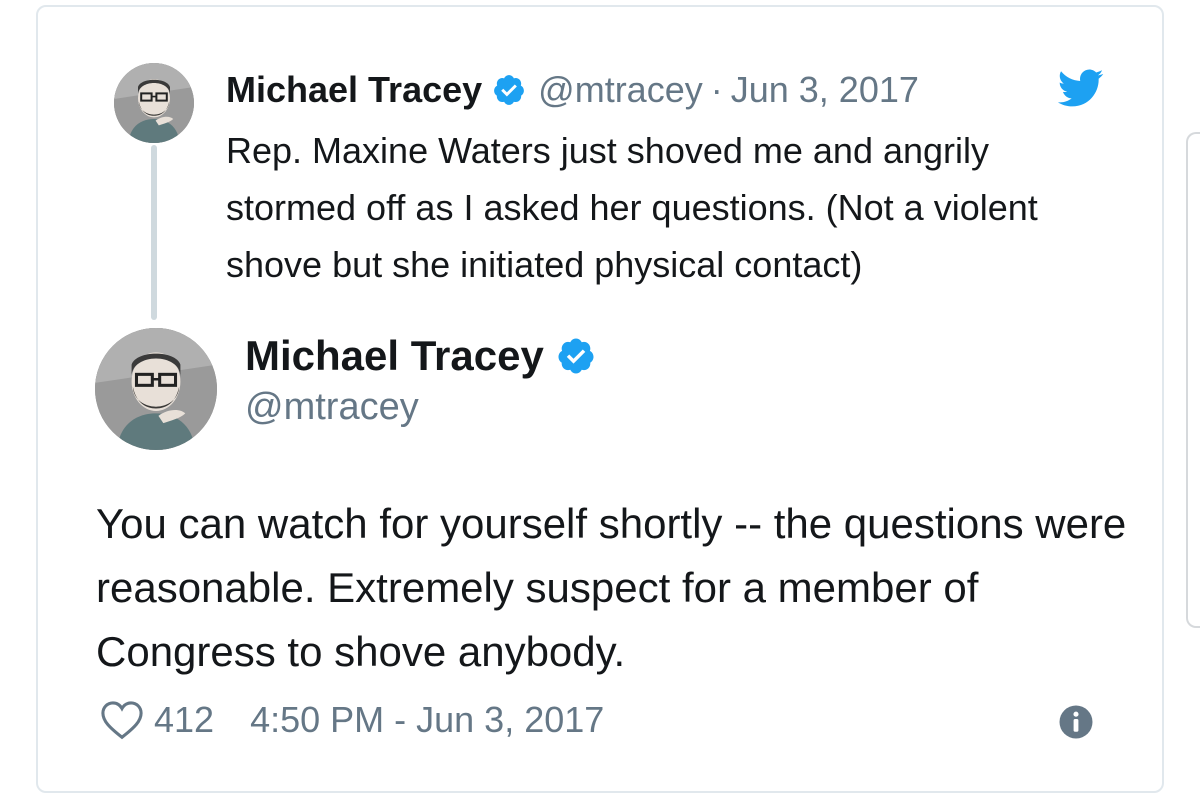 The height and width of the screenshot is (796, 1200). I want to click on main-author-name-row: Michael Tracey, so click(420, 356).